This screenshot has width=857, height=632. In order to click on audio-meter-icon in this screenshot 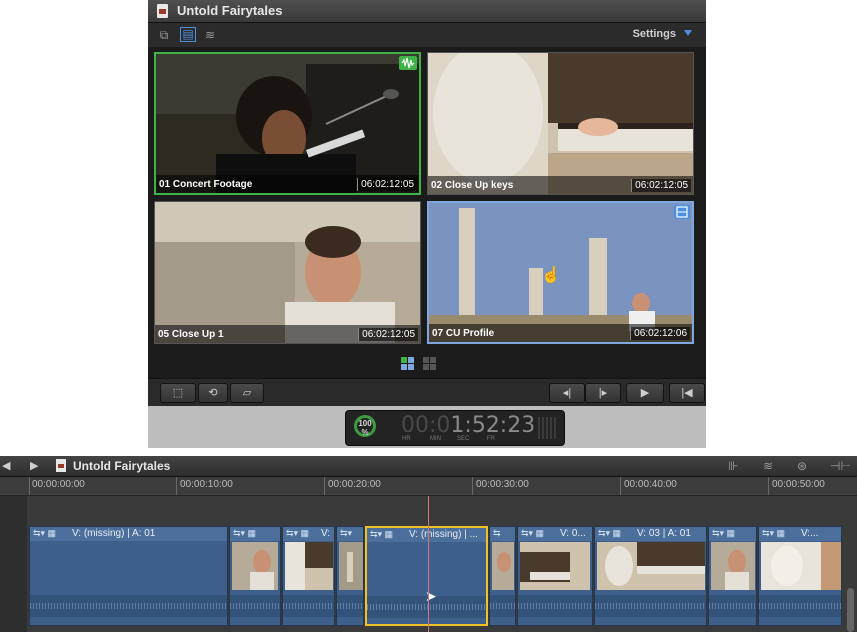, I will do `click(547, 428)`.